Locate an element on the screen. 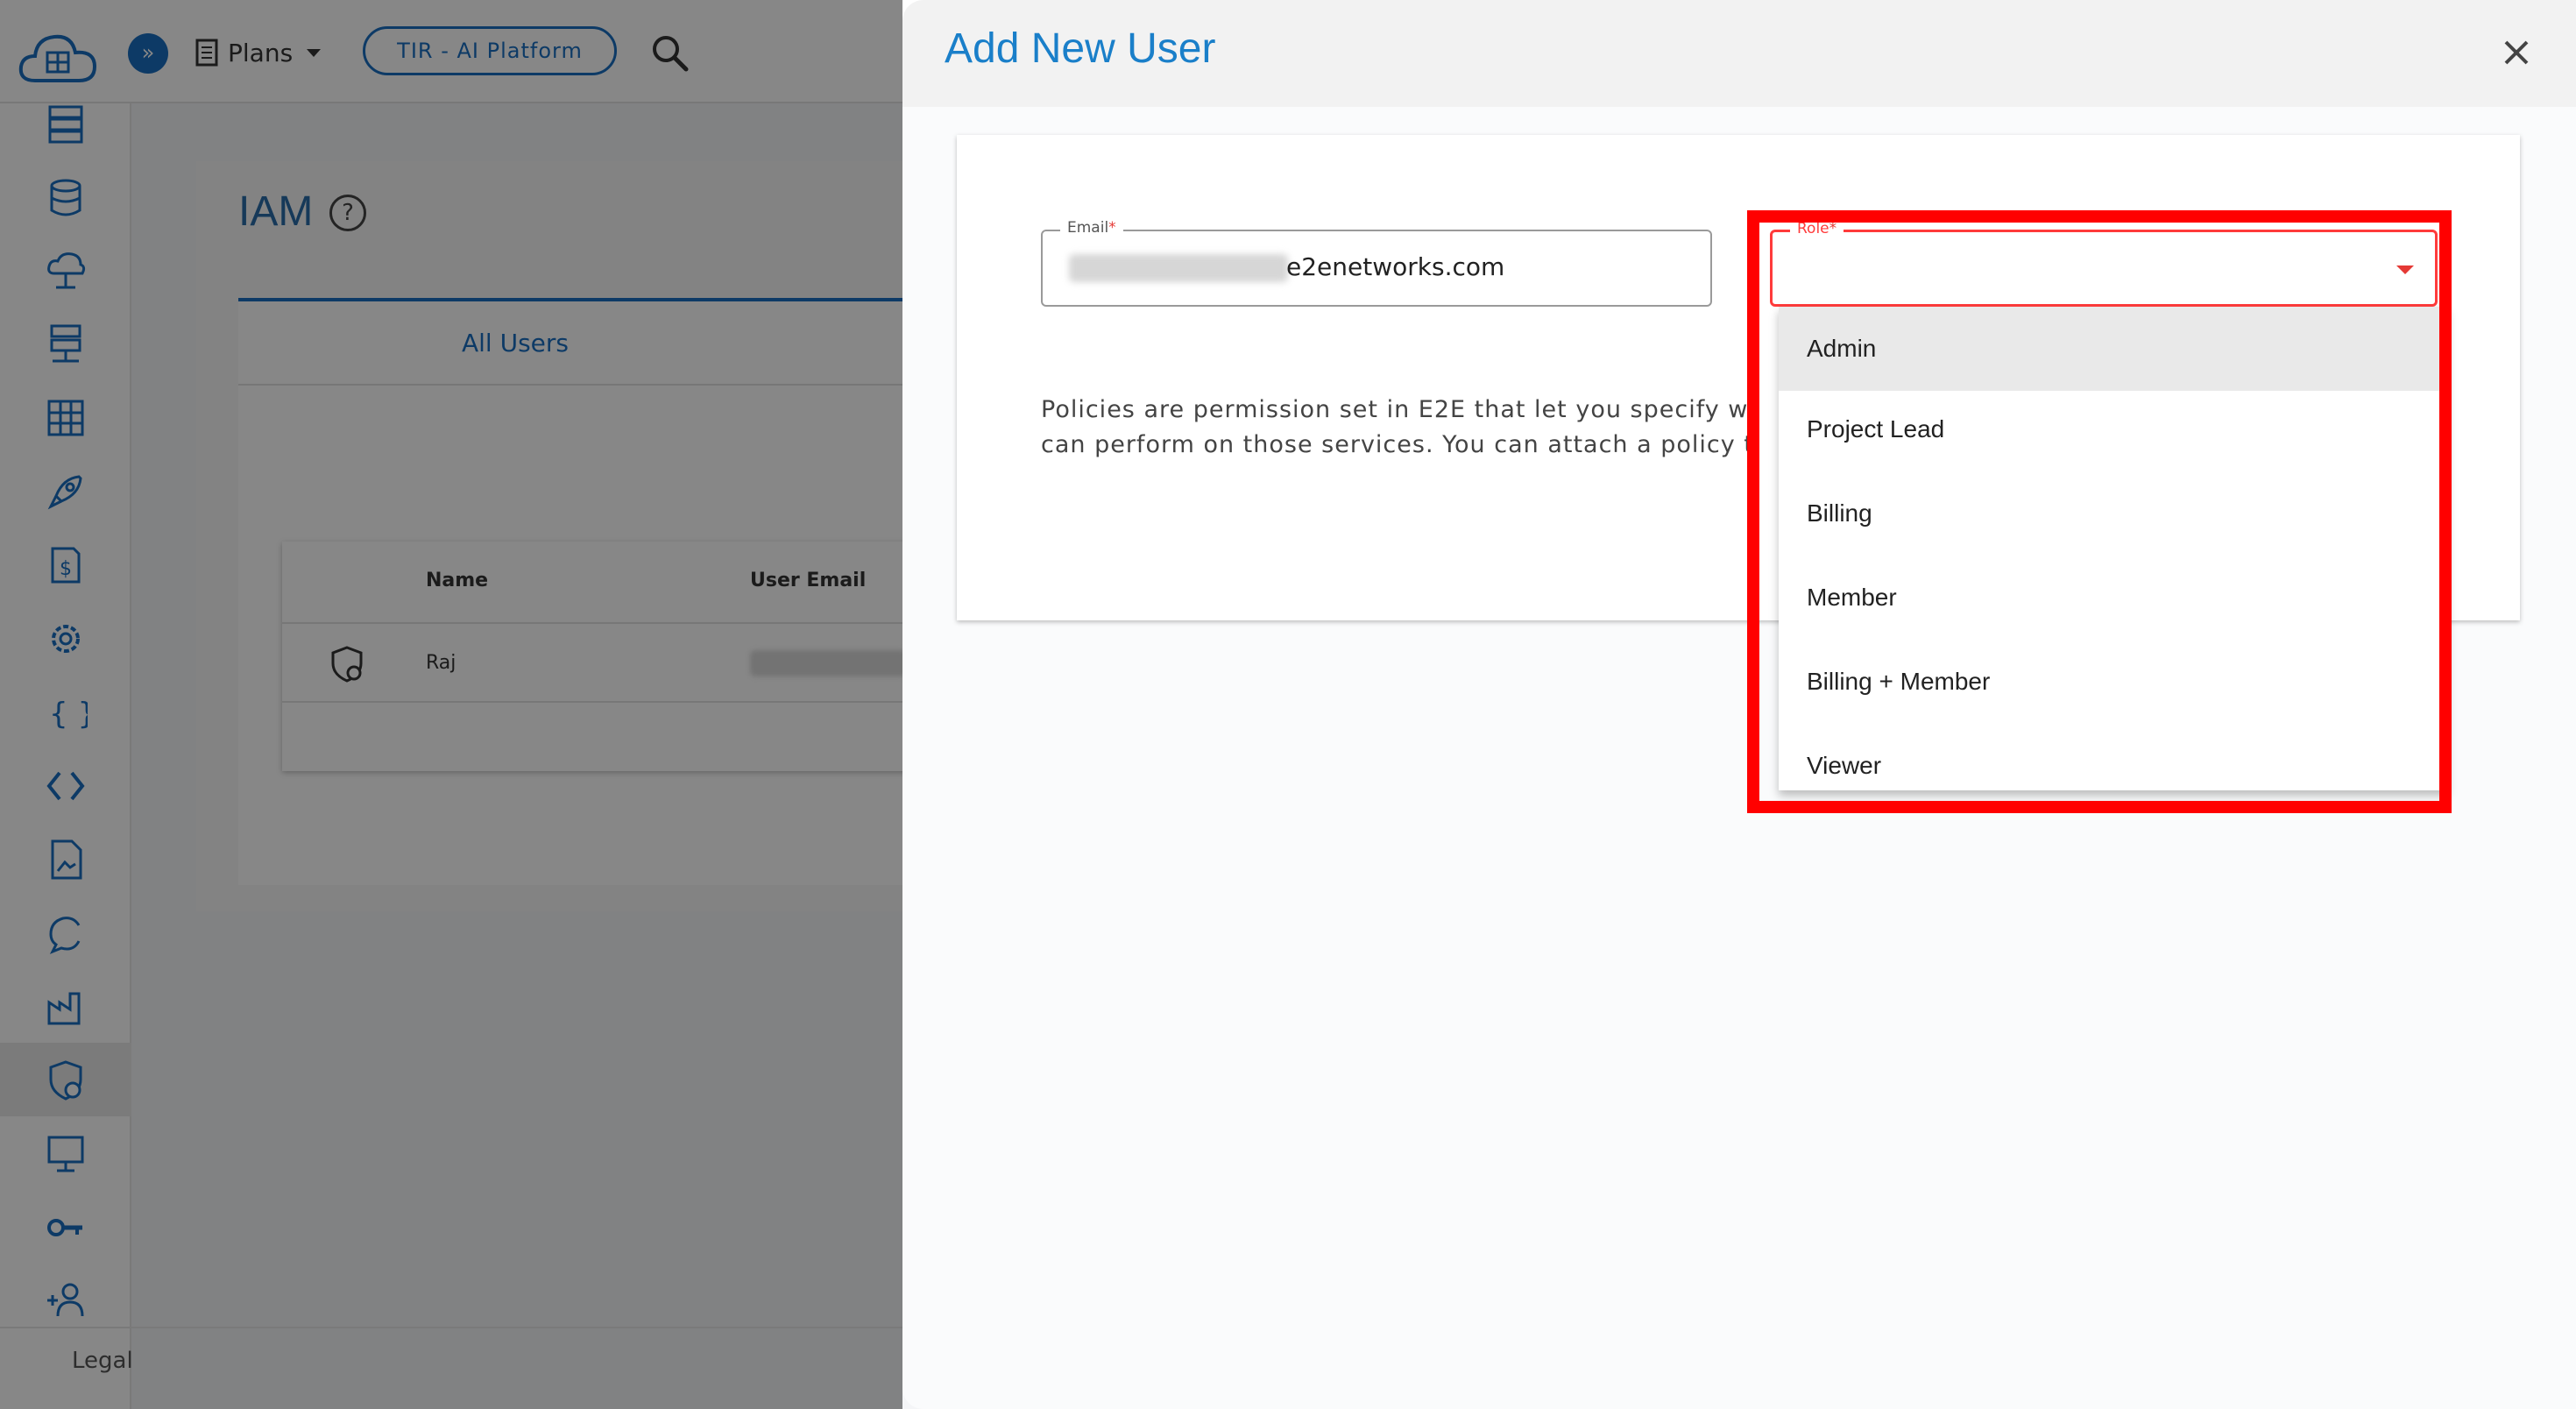  drawer-title: Add New User is located at coordinates (1080, 48).